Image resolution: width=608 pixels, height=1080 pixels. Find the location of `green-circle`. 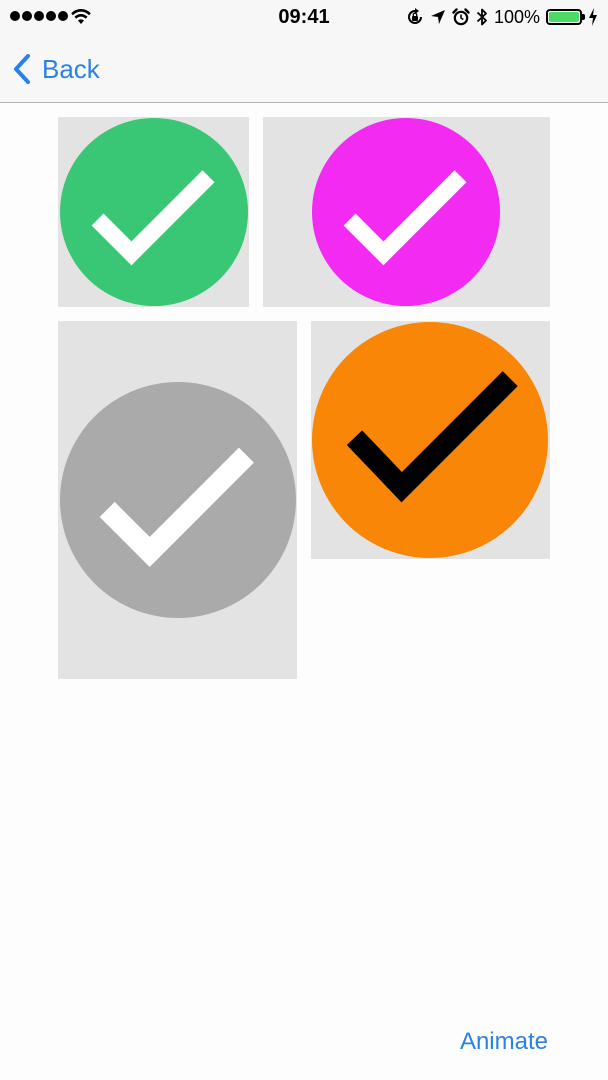

green-circle is located at coordinates (154, 212).